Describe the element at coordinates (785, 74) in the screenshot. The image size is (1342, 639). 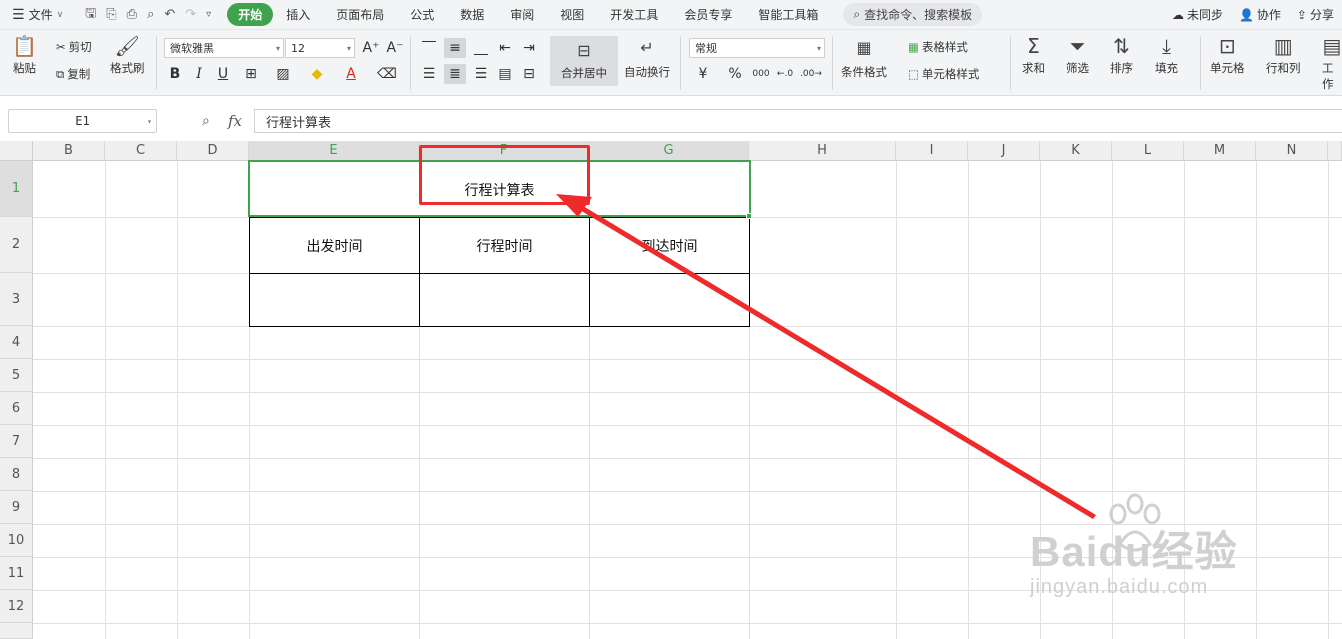
I see `increase-decimal-icon: ←.0` at that location.